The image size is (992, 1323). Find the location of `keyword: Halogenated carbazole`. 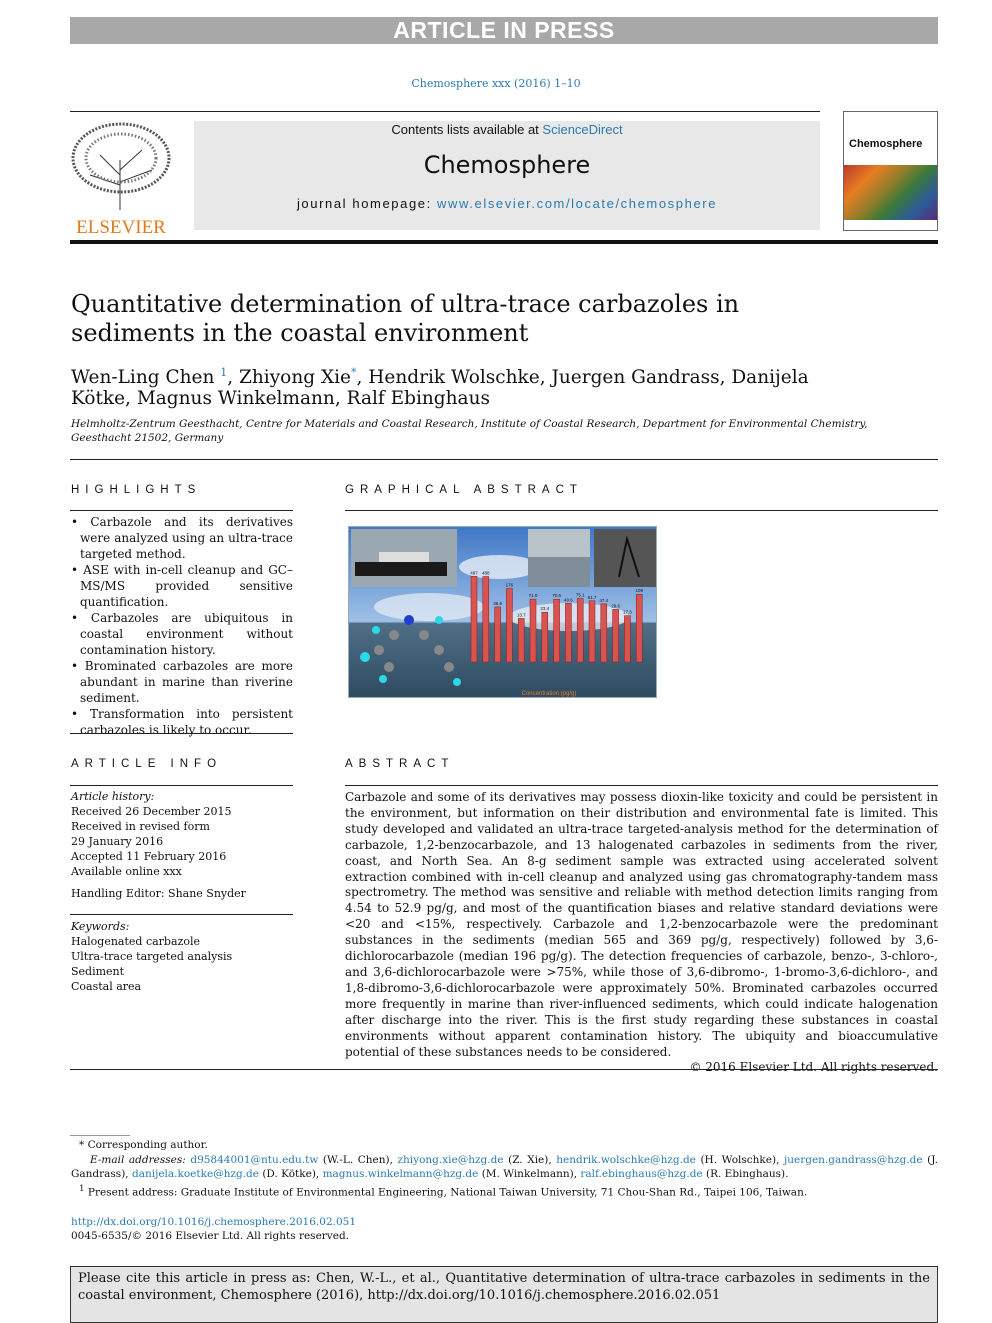

keyword: Halogenated carbazole is located at coordinates (135, 941).